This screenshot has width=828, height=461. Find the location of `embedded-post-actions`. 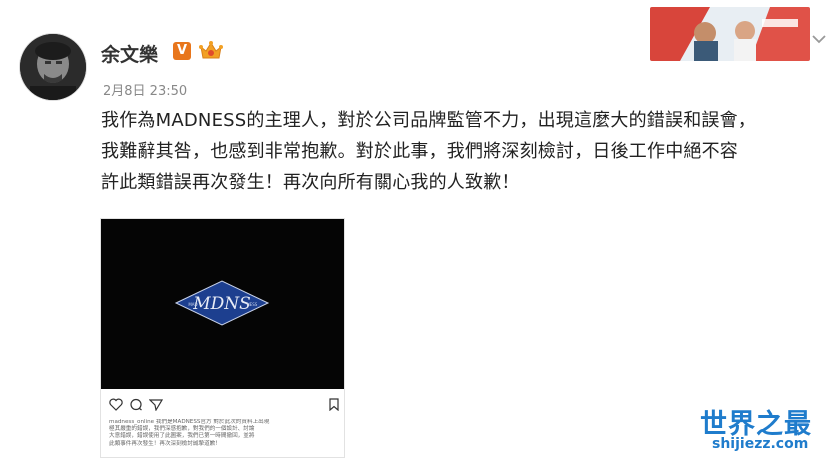

embedded-post-actions is located at coordinates (223, 406).